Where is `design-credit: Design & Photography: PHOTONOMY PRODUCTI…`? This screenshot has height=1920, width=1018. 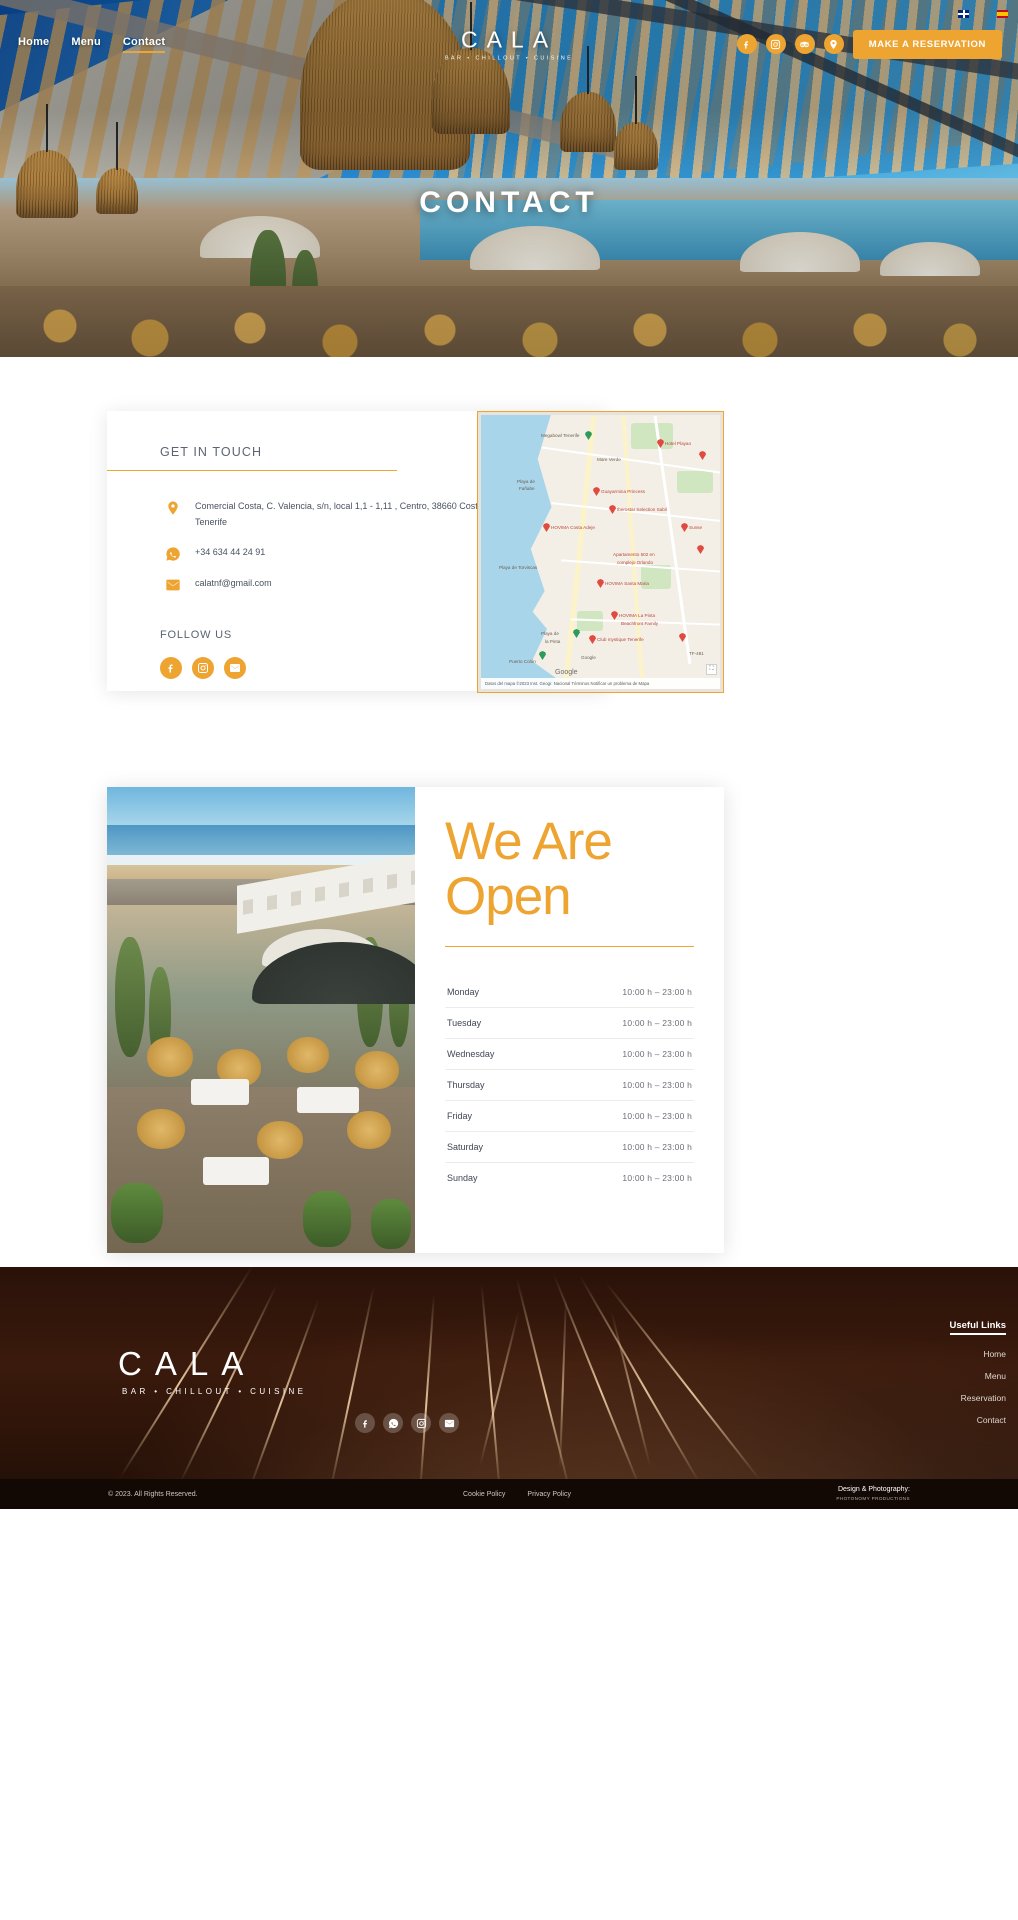 design-credit: Design & Photography: PHOTONOMY PRODUCTI… is located at coordinates (873, 1493).